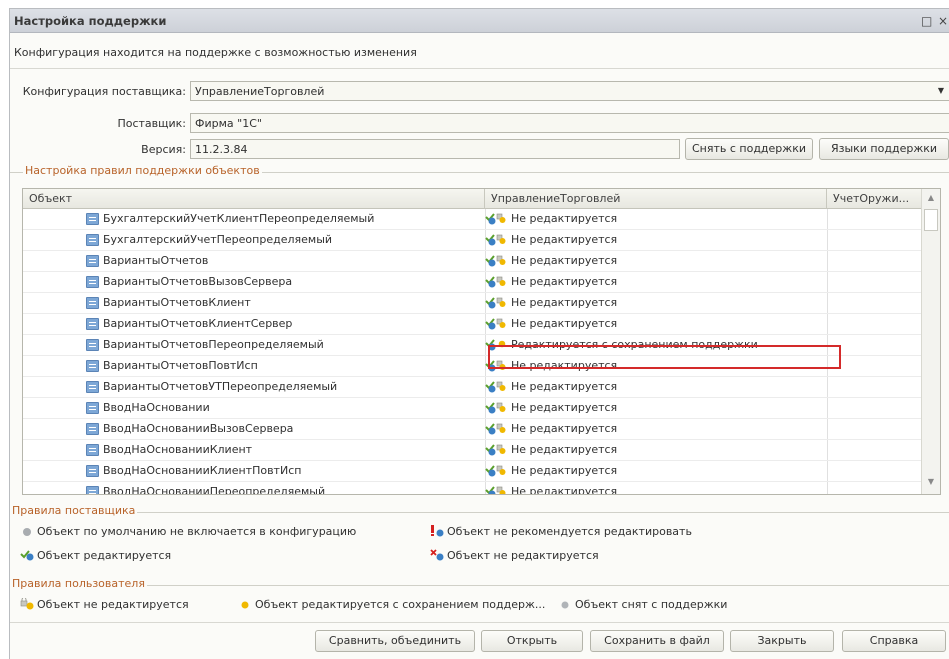  I want to click on save-to-file-button: Сохранить в файл, so click(657, 641).